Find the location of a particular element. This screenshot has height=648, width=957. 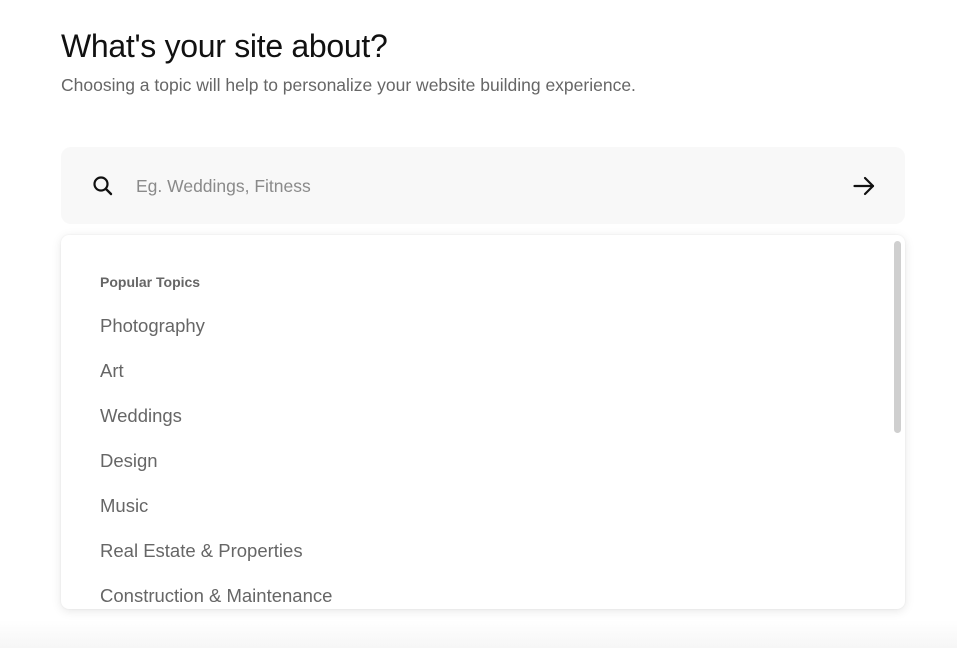

topic-option-weddings: Weddings is located at coordinates (216, 423).